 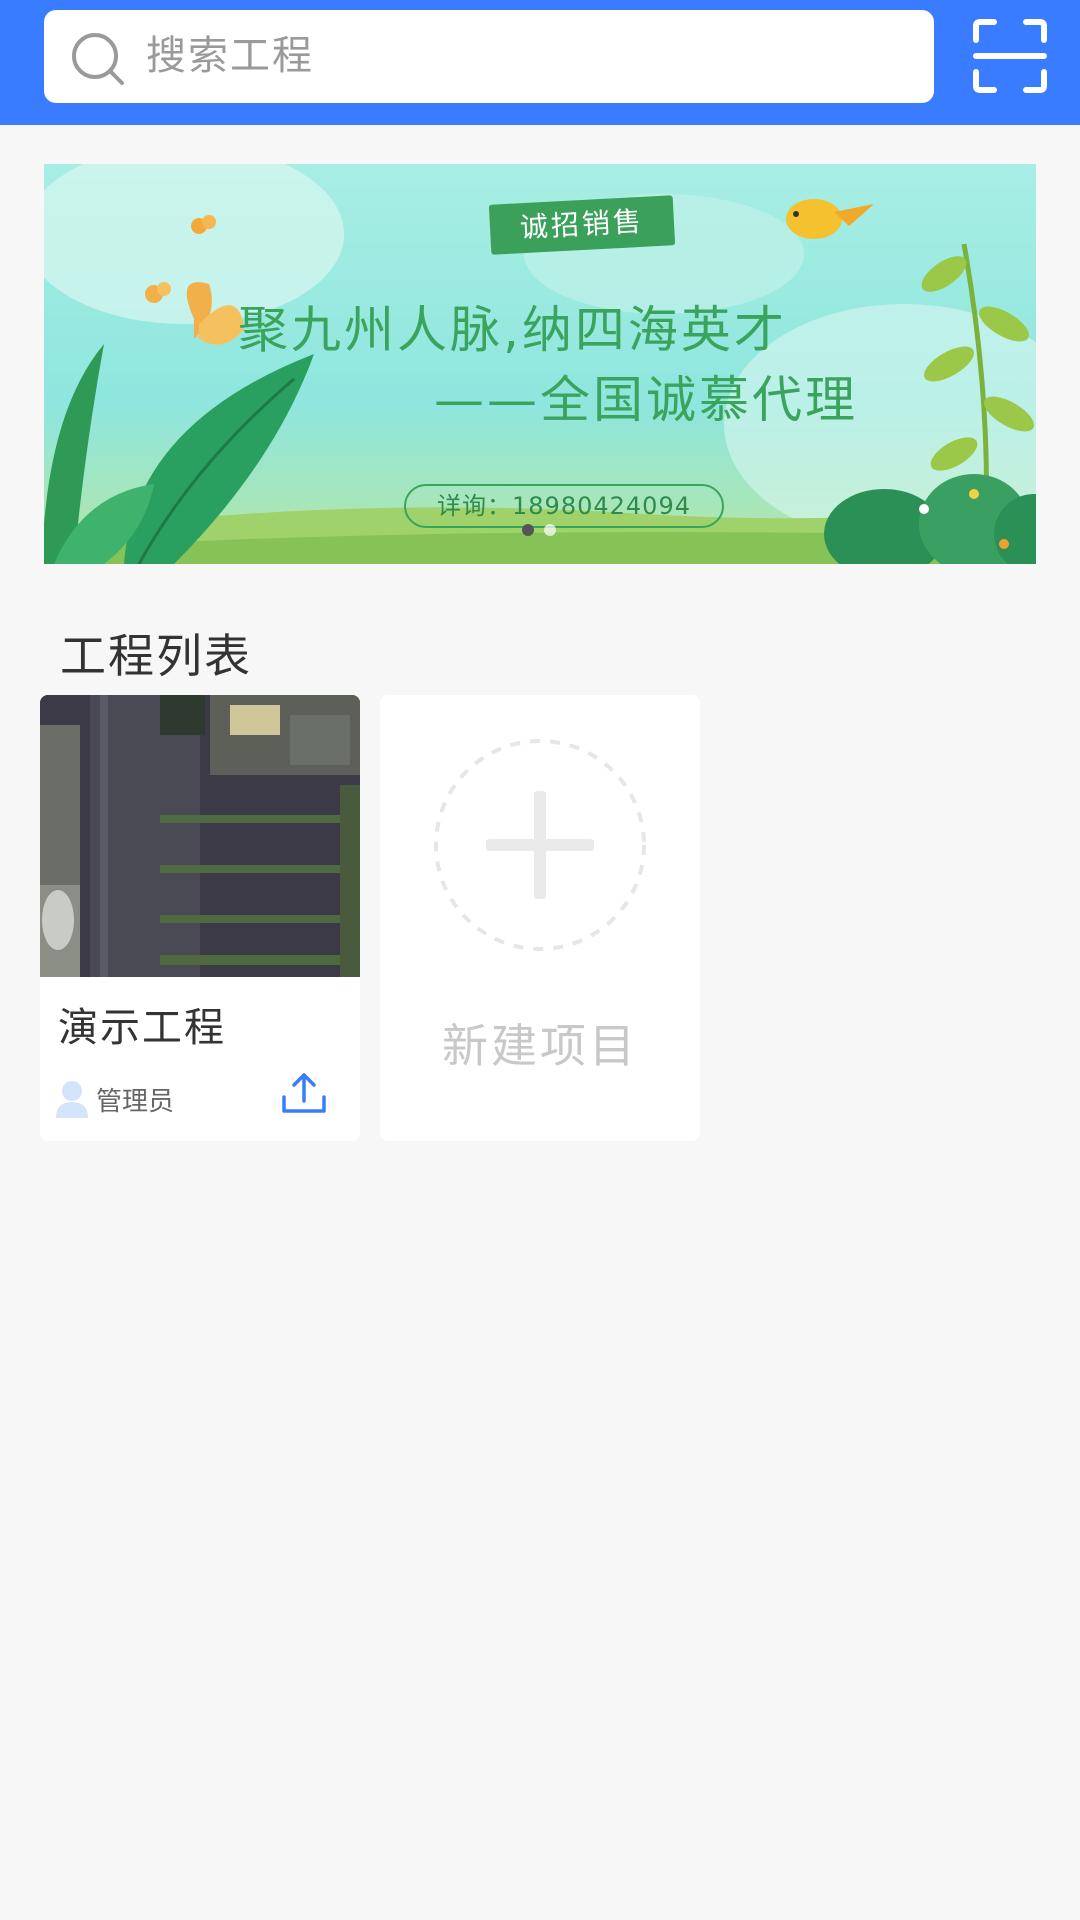 I want to click on banner-headline: 聚九州人脉,纳四海英才, so click(x=512, y=330).